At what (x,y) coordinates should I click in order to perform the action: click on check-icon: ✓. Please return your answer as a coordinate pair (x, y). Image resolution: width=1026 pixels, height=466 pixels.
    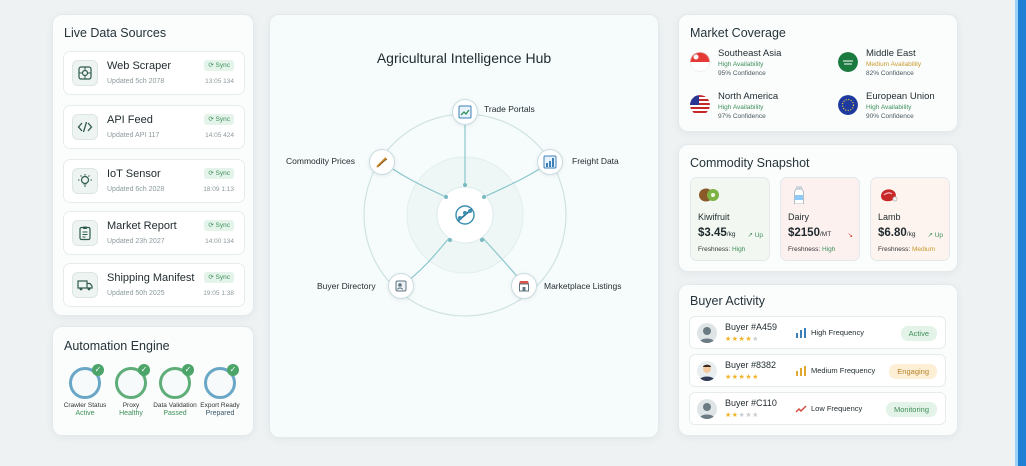
    Looking at the image, I should click on (144, 370).